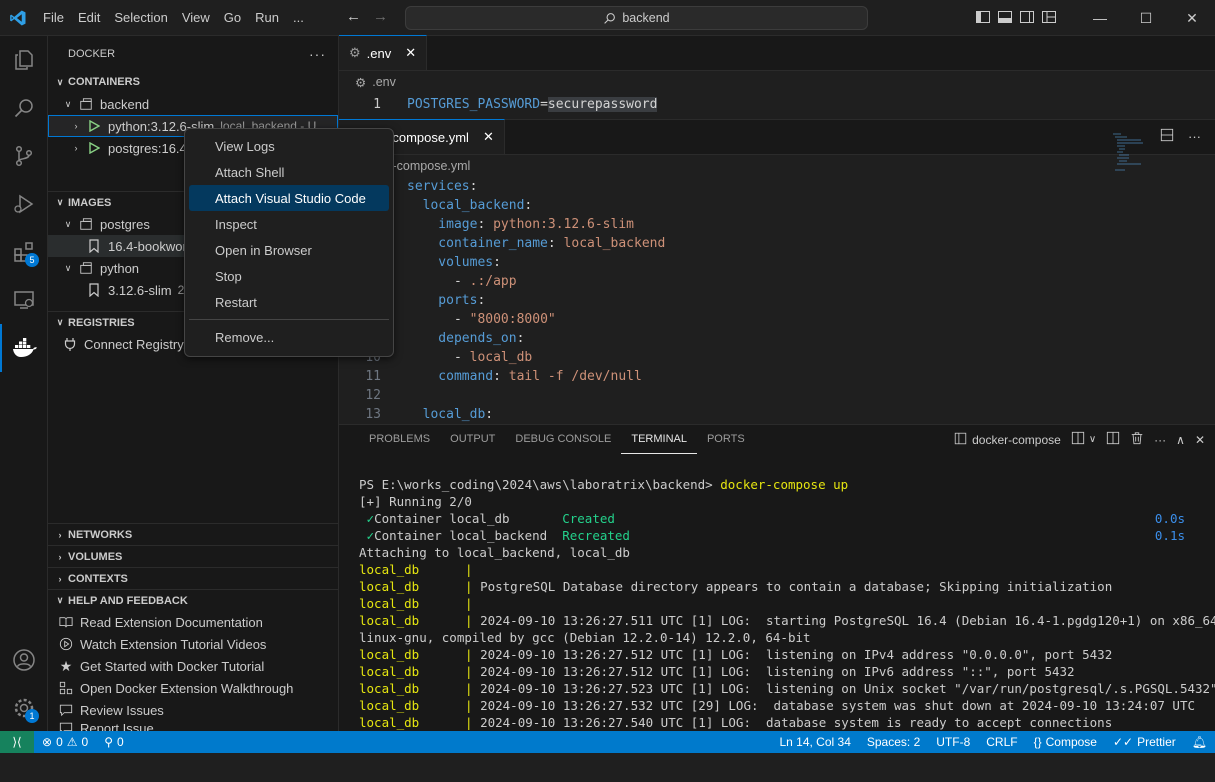 The image size is (1215, 782). I want to click on docker-icon, so click(24, 348).